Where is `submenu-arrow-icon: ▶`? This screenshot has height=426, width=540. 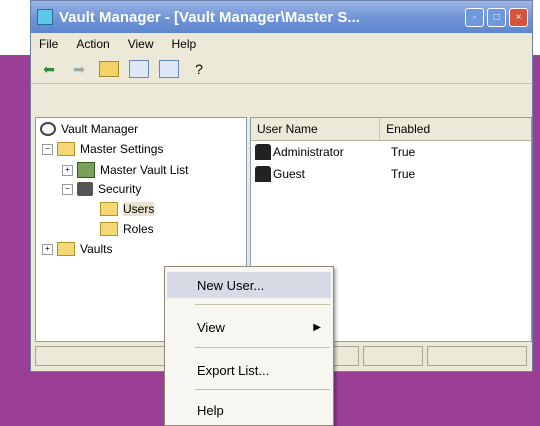
submenu-arrow-icon: ▶ is located at coordinates (317, 327).